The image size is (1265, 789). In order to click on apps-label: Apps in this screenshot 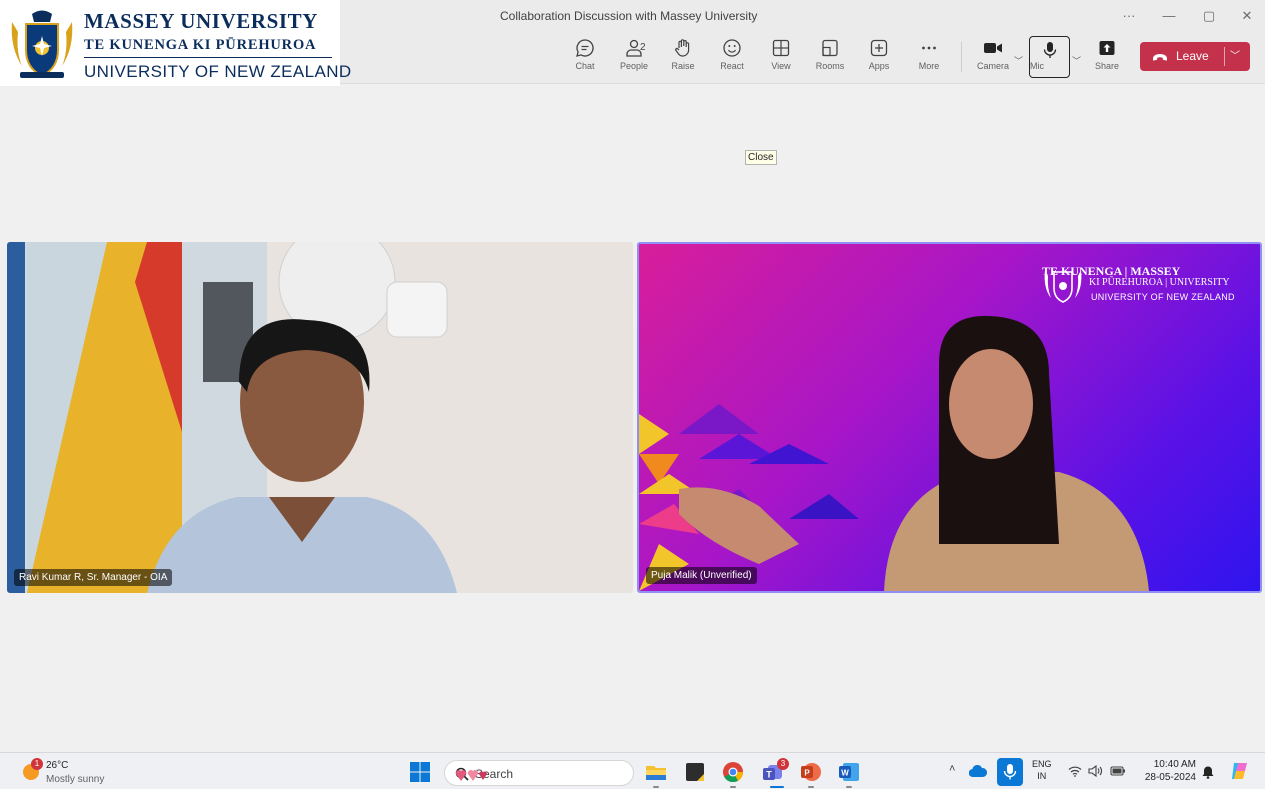, I will do `click(879, 66)`.